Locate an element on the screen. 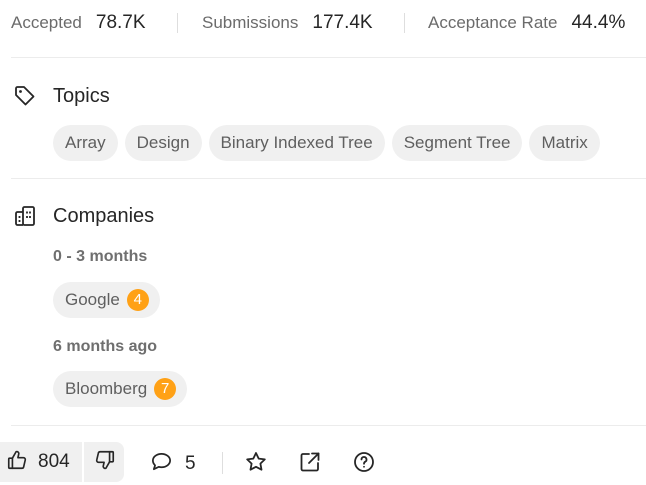  acceptance-rate-value: 44.4% is located at coordinates (598, 22).